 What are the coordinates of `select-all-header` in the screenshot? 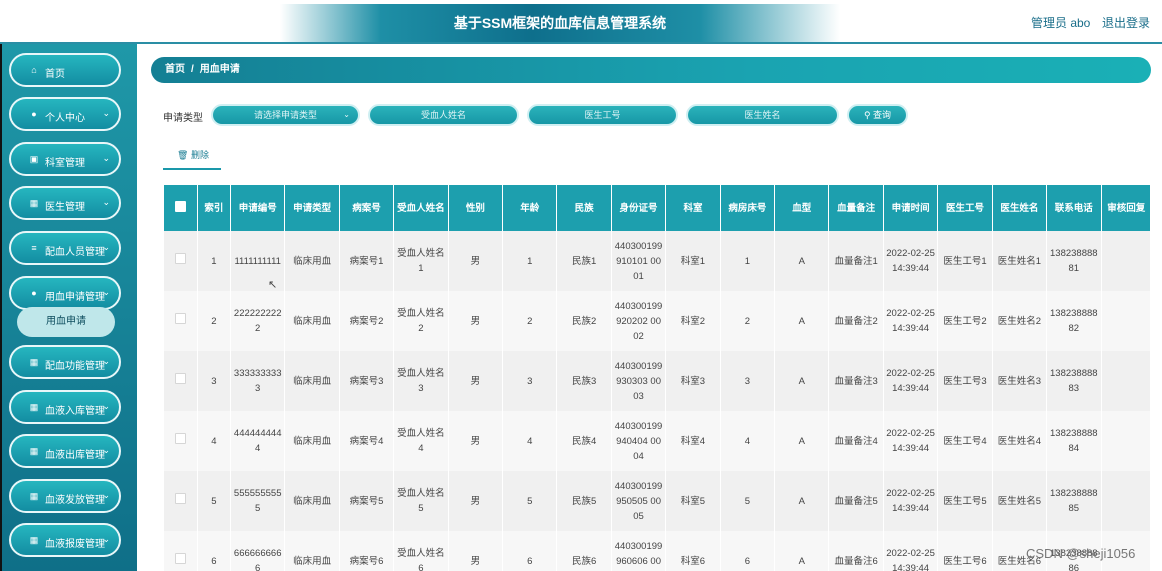 It's located at (181, 208).